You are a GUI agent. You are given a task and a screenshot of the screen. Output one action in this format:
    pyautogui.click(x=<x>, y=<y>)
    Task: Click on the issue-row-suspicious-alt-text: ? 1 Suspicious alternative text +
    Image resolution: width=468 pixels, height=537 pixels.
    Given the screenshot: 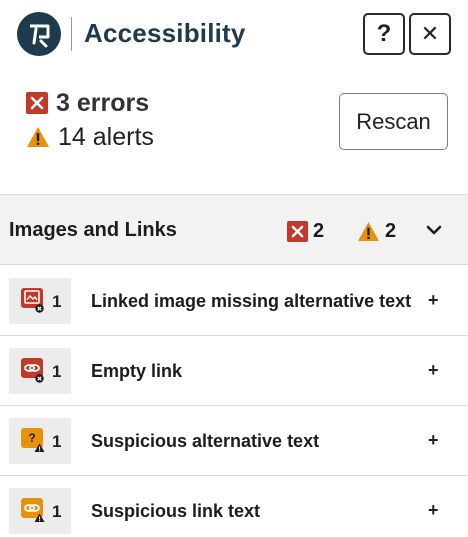 What is the action you would take?
    pyautogui.click(x=234, y=441)
    